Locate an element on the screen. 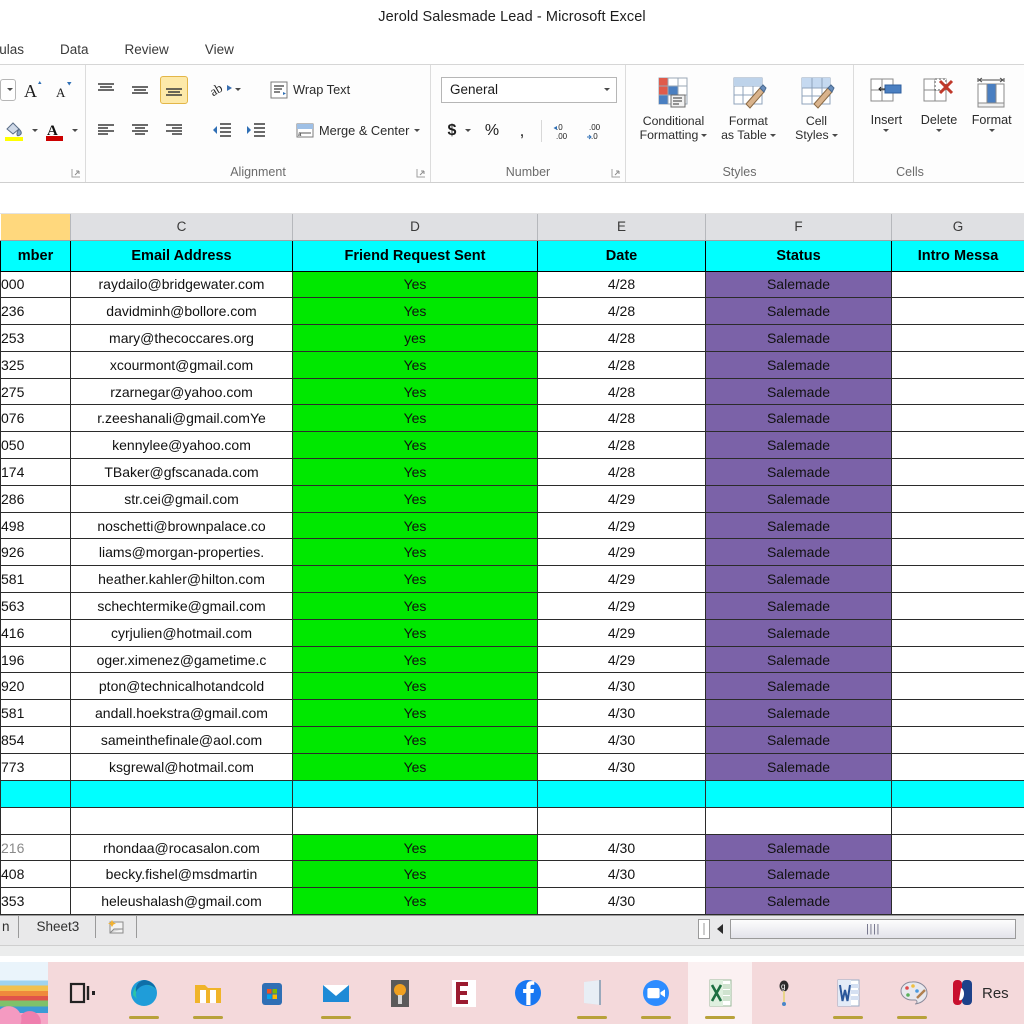 The height and width of the screenshot is (1024, 1024). decrease-decimal-button: .00 .0 is located at coordinates (600, 131).